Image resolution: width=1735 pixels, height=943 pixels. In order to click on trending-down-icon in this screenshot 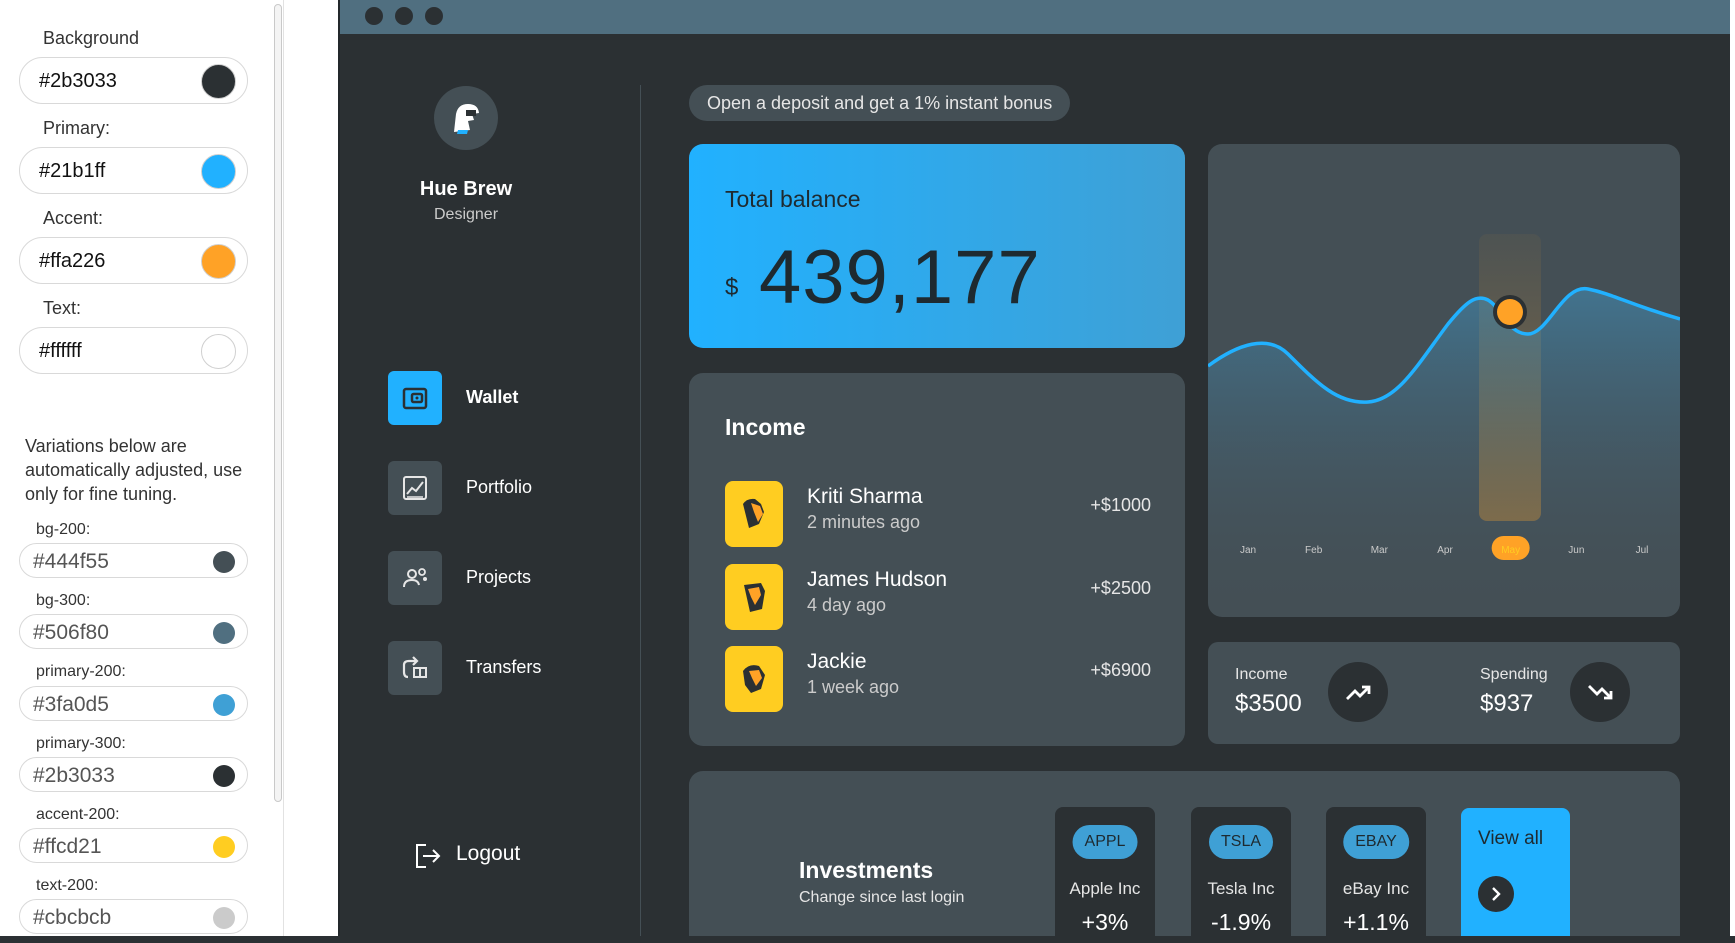, I will do `click(1600, 692)`.